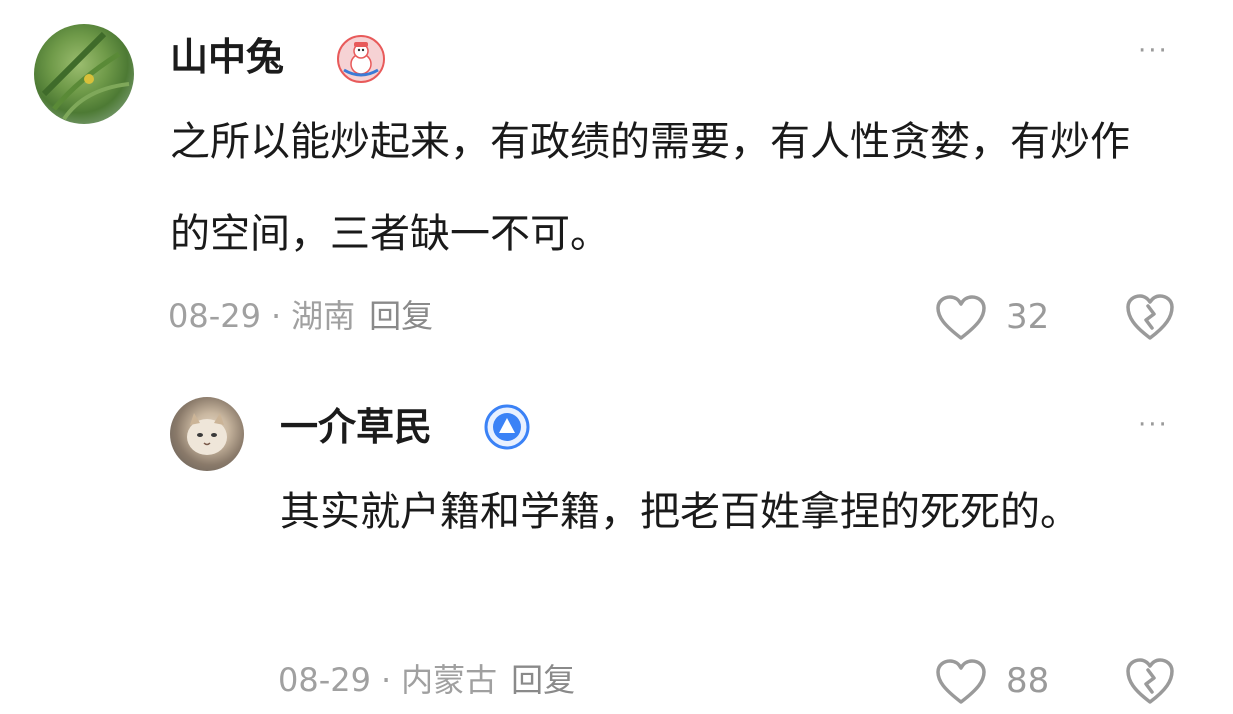  I want to click on comment-meta: 08-29 · 湖南 回复, so click(300, 316).